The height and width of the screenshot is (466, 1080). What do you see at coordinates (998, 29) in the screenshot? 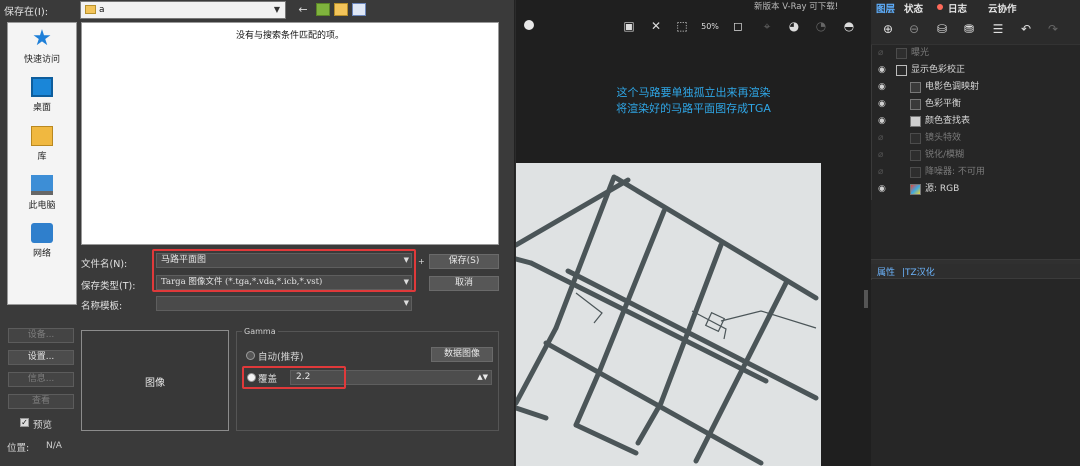
I see `list-icon: ☰` at bounding box center [998, 29].